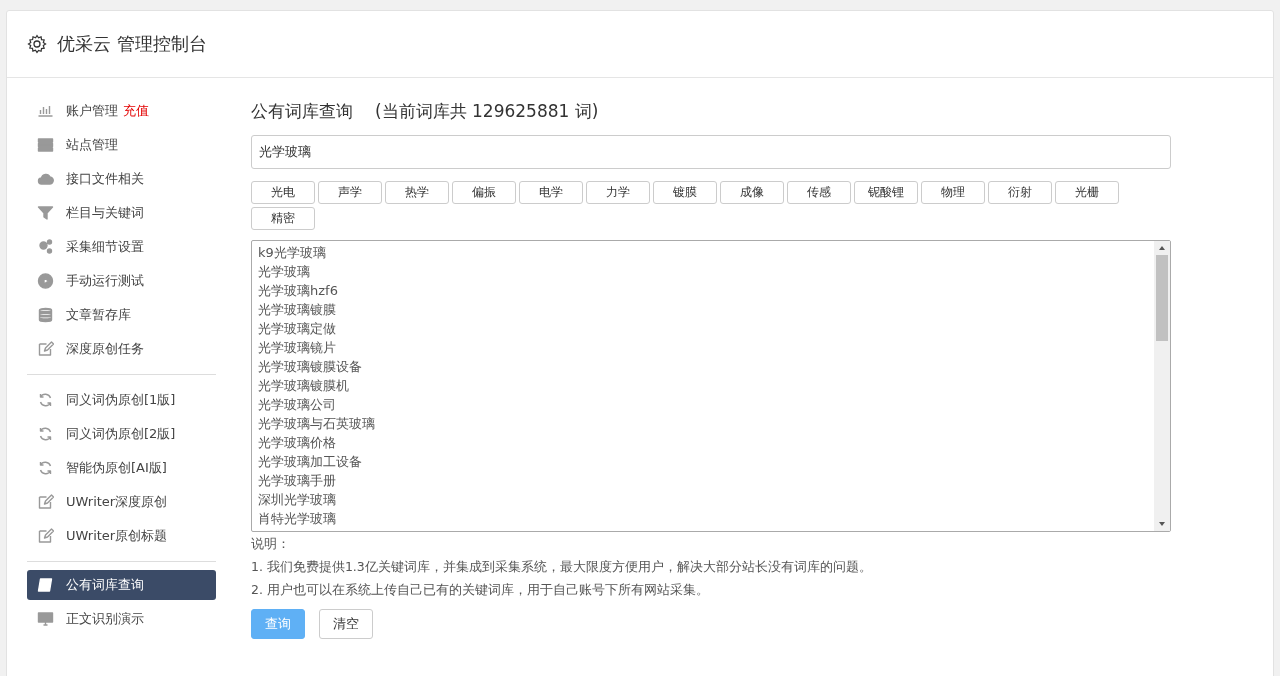  I want to click on tag-button: 光栅, so click(1087, 192).